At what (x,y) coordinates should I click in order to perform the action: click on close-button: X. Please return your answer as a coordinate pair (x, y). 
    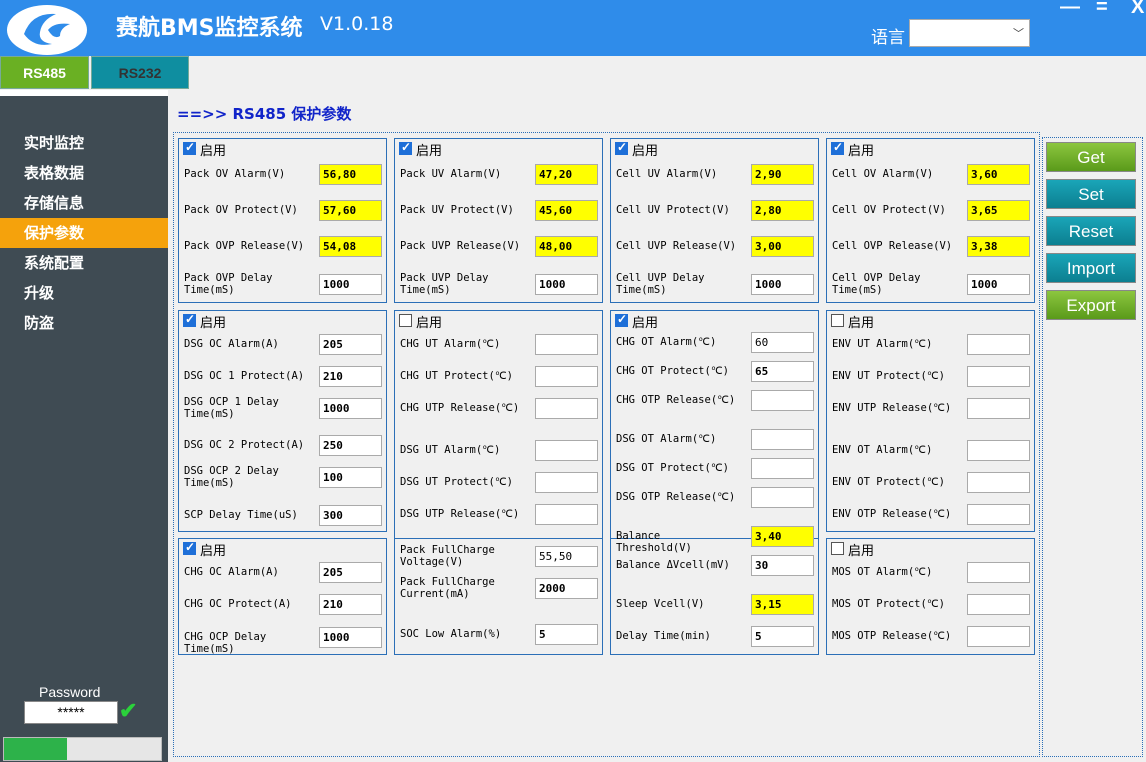
    Looking at the image, I should click on (1137, 9).